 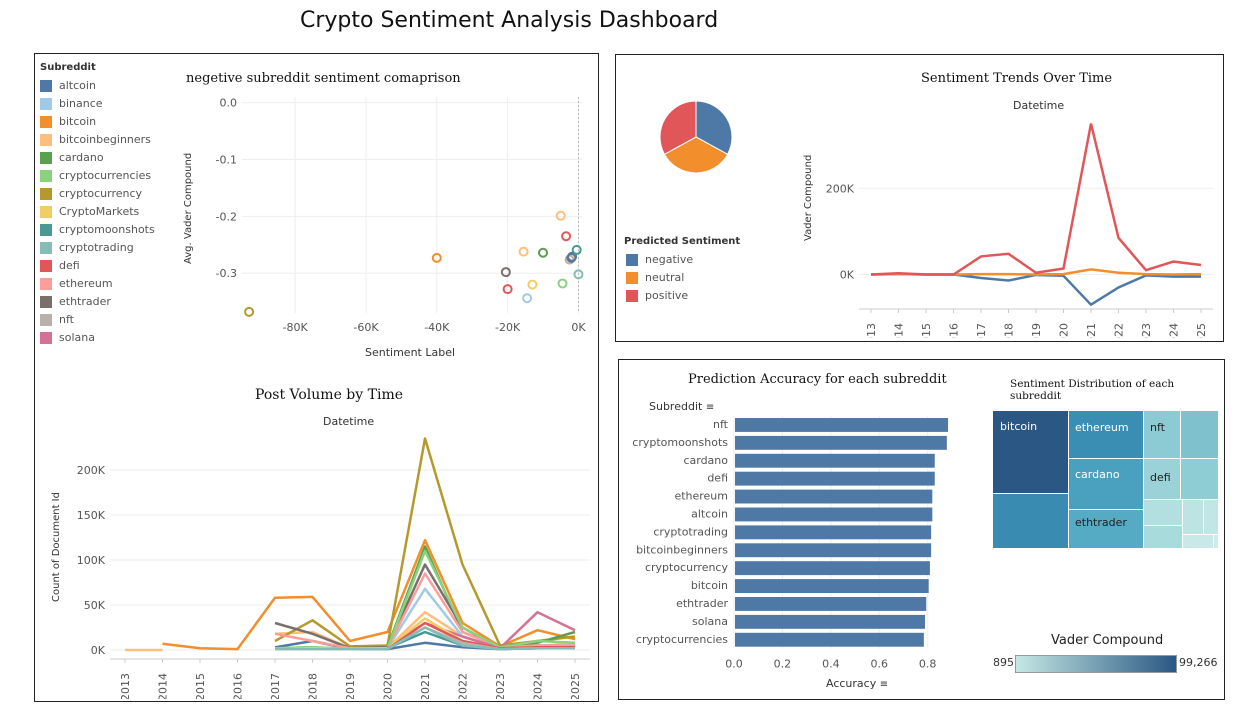 I want to click on treemap-cell-ethereum, so click(x=1106, y=434).